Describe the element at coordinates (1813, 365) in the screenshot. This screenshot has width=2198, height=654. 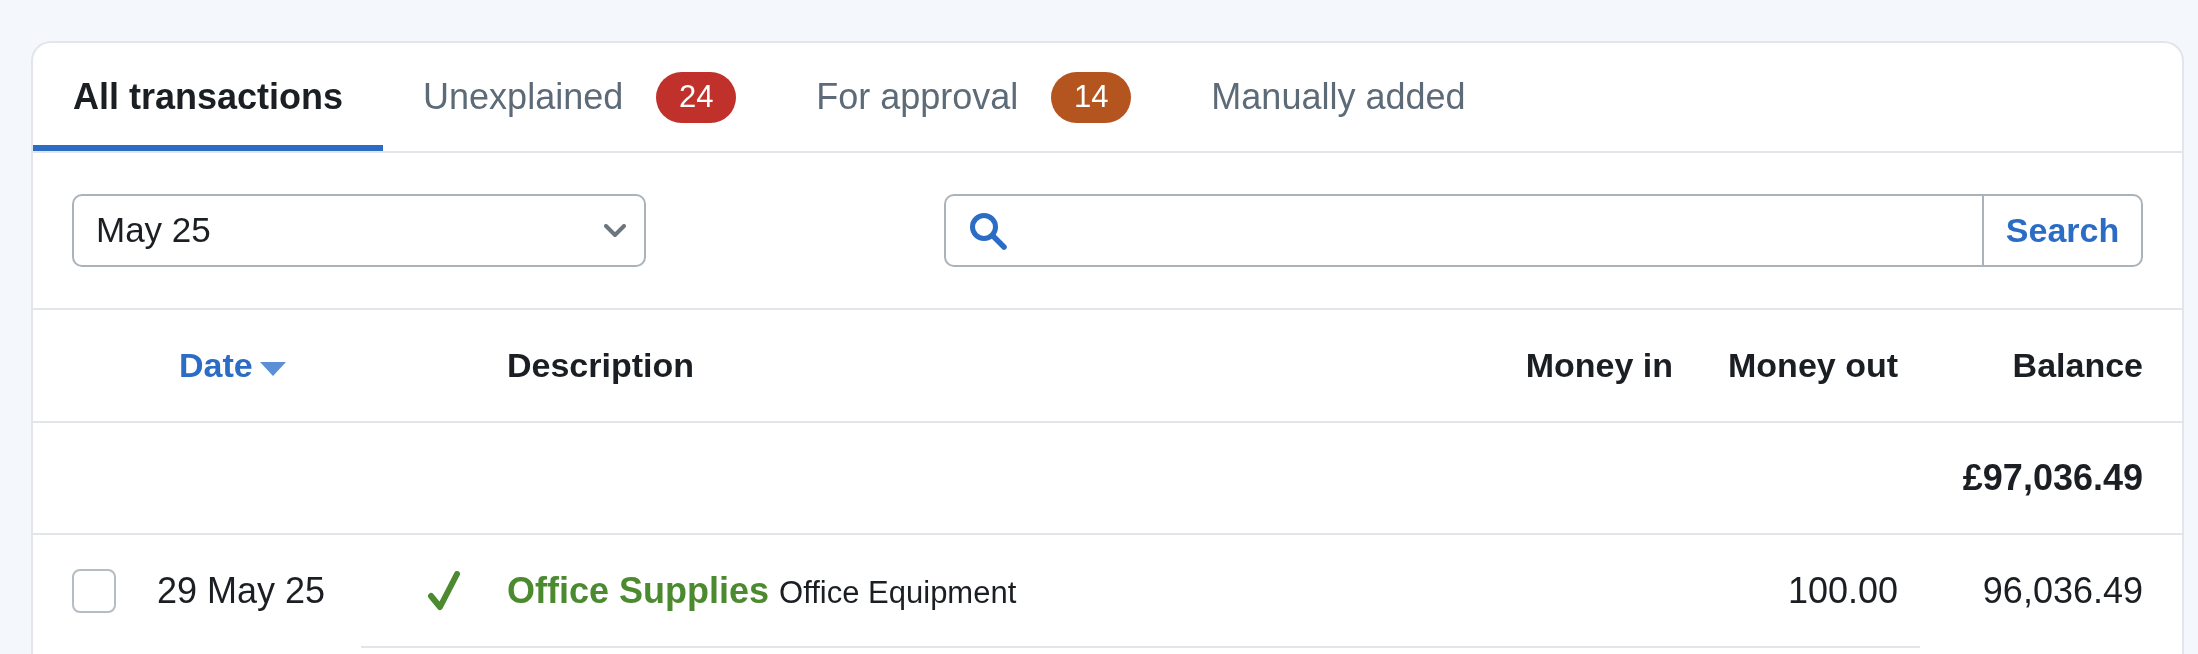
I see `column-header: Money out` at that location.